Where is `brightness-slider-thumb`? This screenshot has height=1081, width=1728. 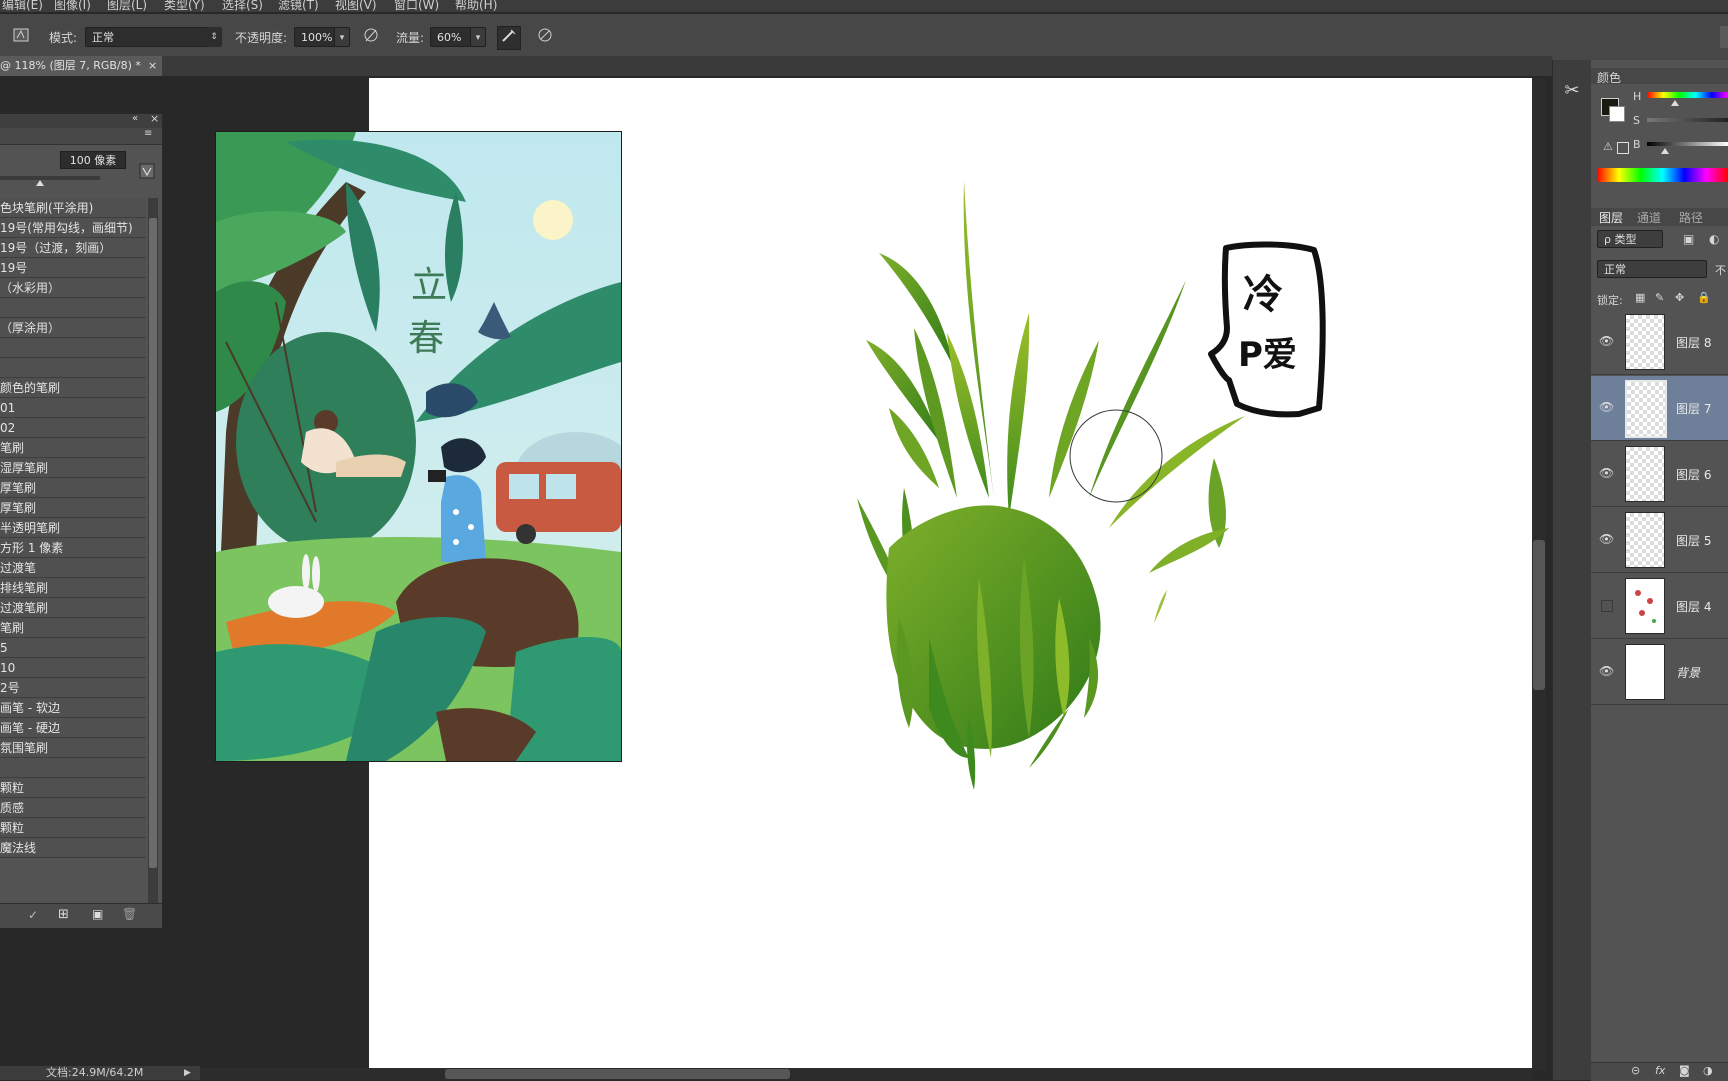
brightness-slider-thumb is located at coordinates (1665, 151).